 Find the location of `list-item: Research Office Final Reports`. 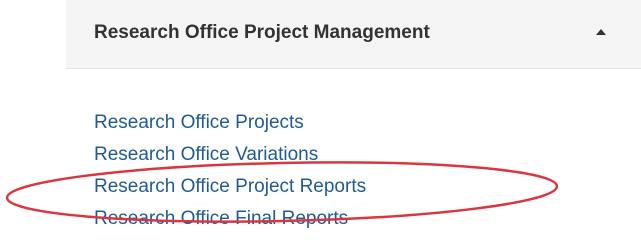

list-item: Research Office Final Reports is located at coordinates (230, 219).